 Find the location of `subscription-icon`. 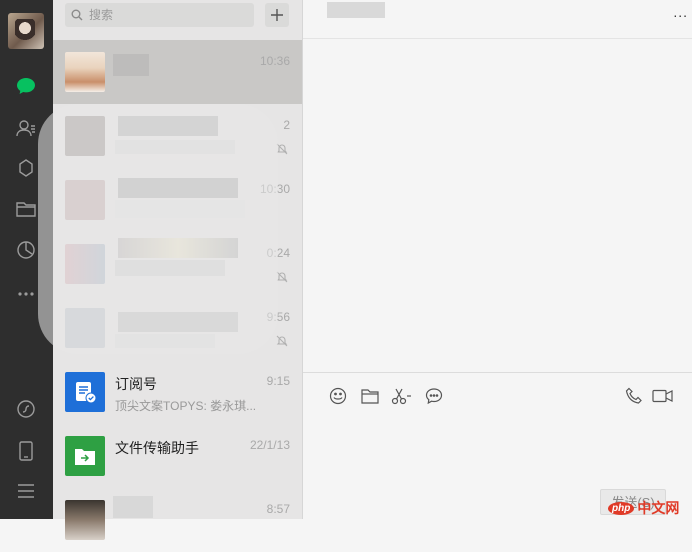

subscription-icon is located at coordinates (85, 392).